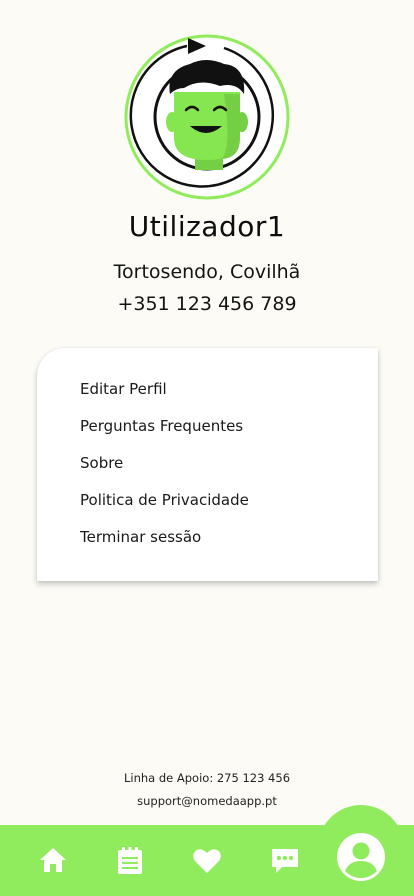 The height and width of the screenshot is (896, 414). I want to click on menu-item-about: Sobre, so click(101, 463).